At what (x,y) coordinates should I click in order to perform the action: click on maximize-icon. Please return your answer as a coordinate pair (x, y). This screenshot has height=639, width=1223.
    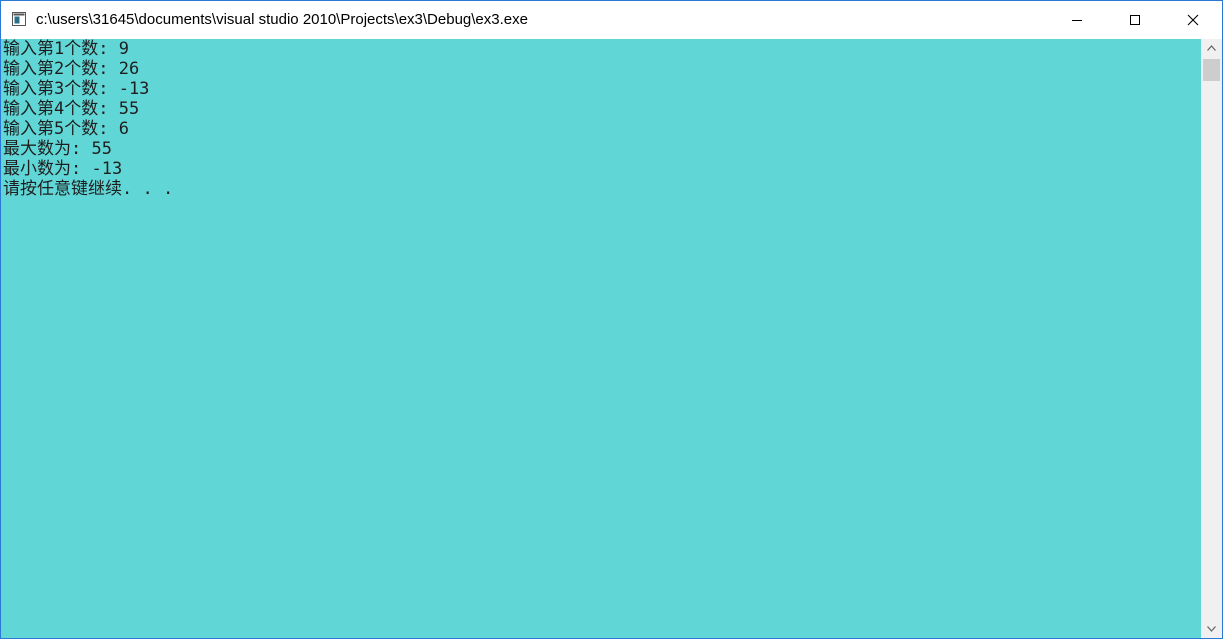
    Looking at the image, I should click on (1135, 20).